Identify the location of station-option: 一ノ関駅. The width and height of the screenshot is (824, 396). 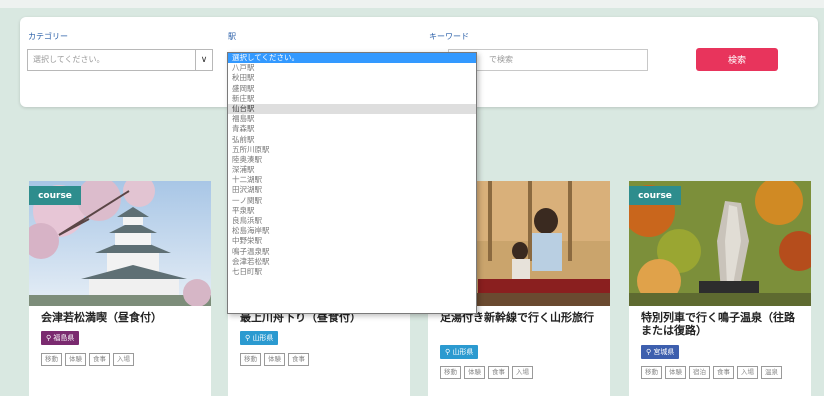
(352, 201).